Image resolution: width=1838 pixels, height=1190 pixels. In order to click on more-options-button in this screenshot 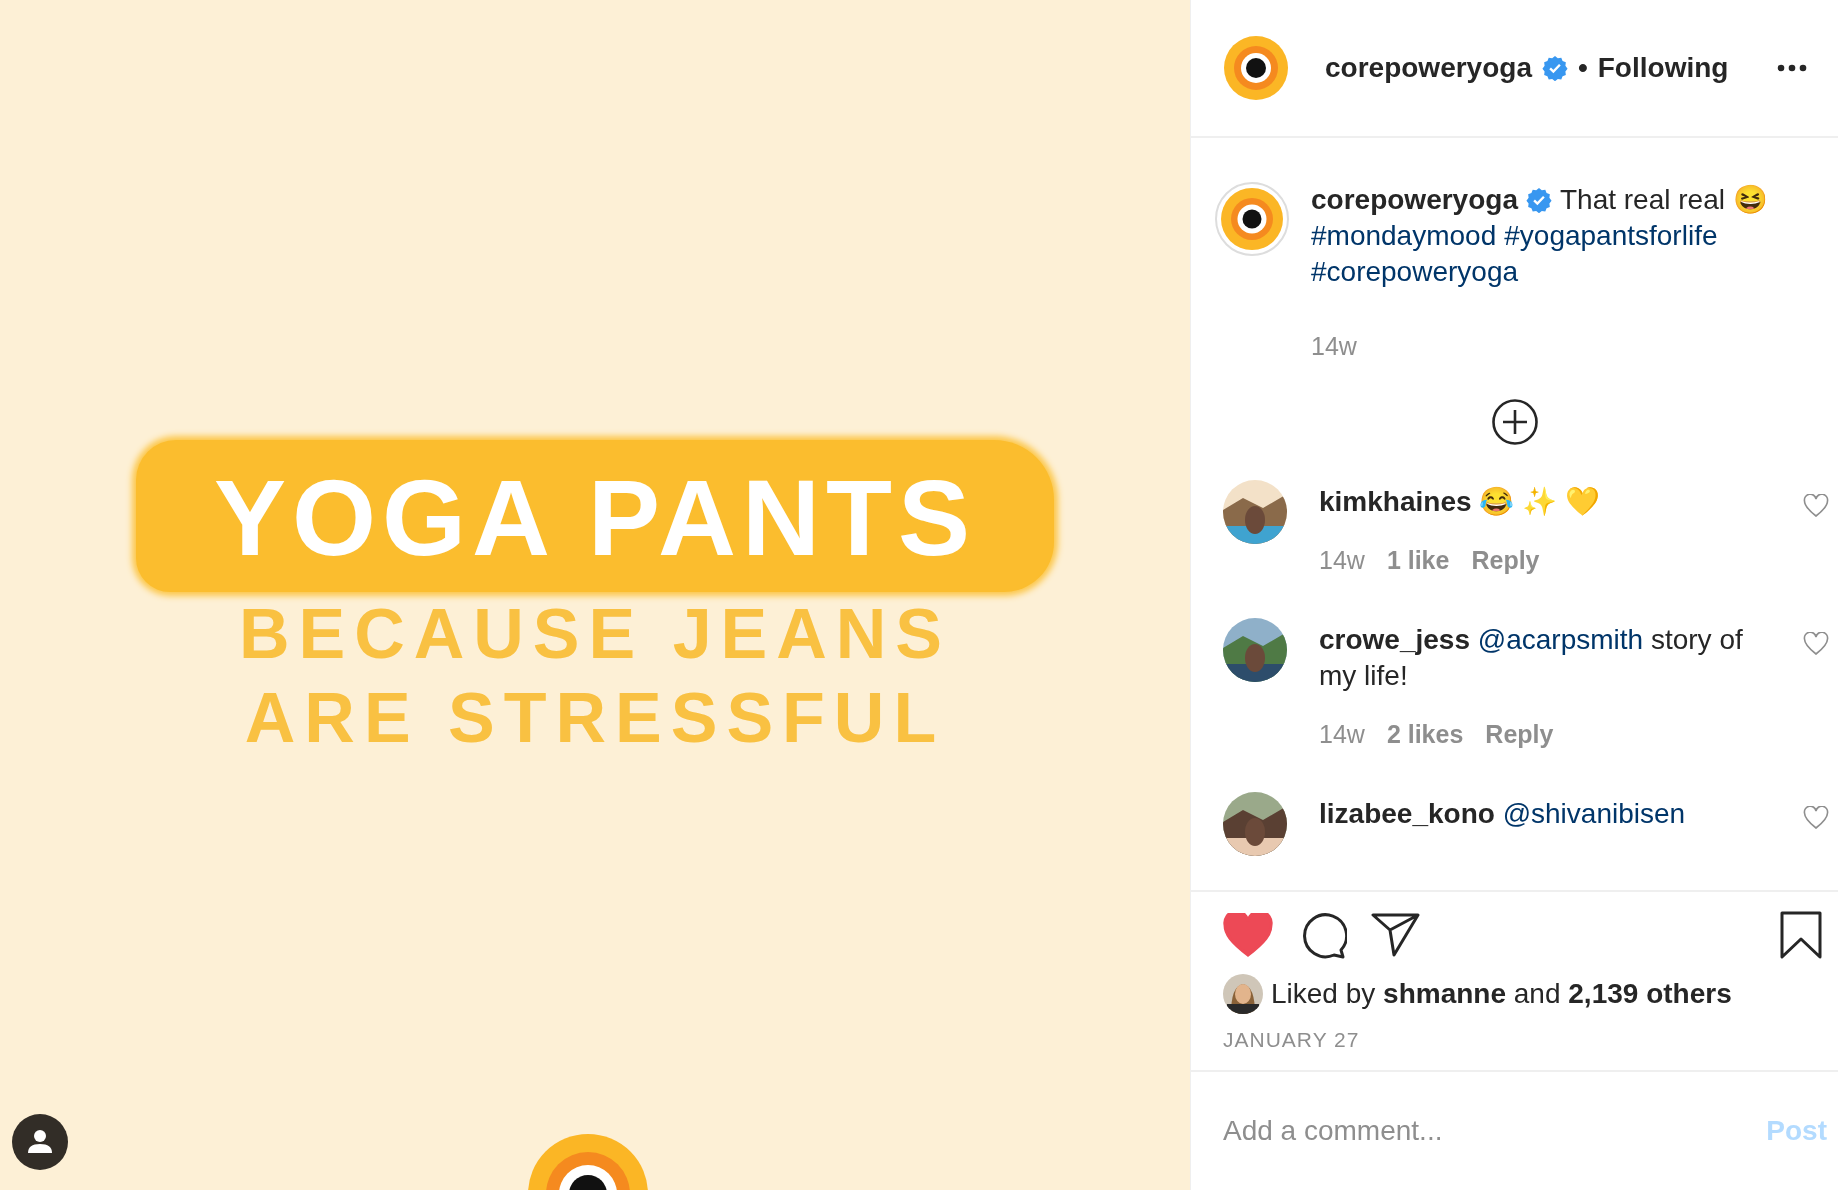, I will do `click(1792, 68)`.